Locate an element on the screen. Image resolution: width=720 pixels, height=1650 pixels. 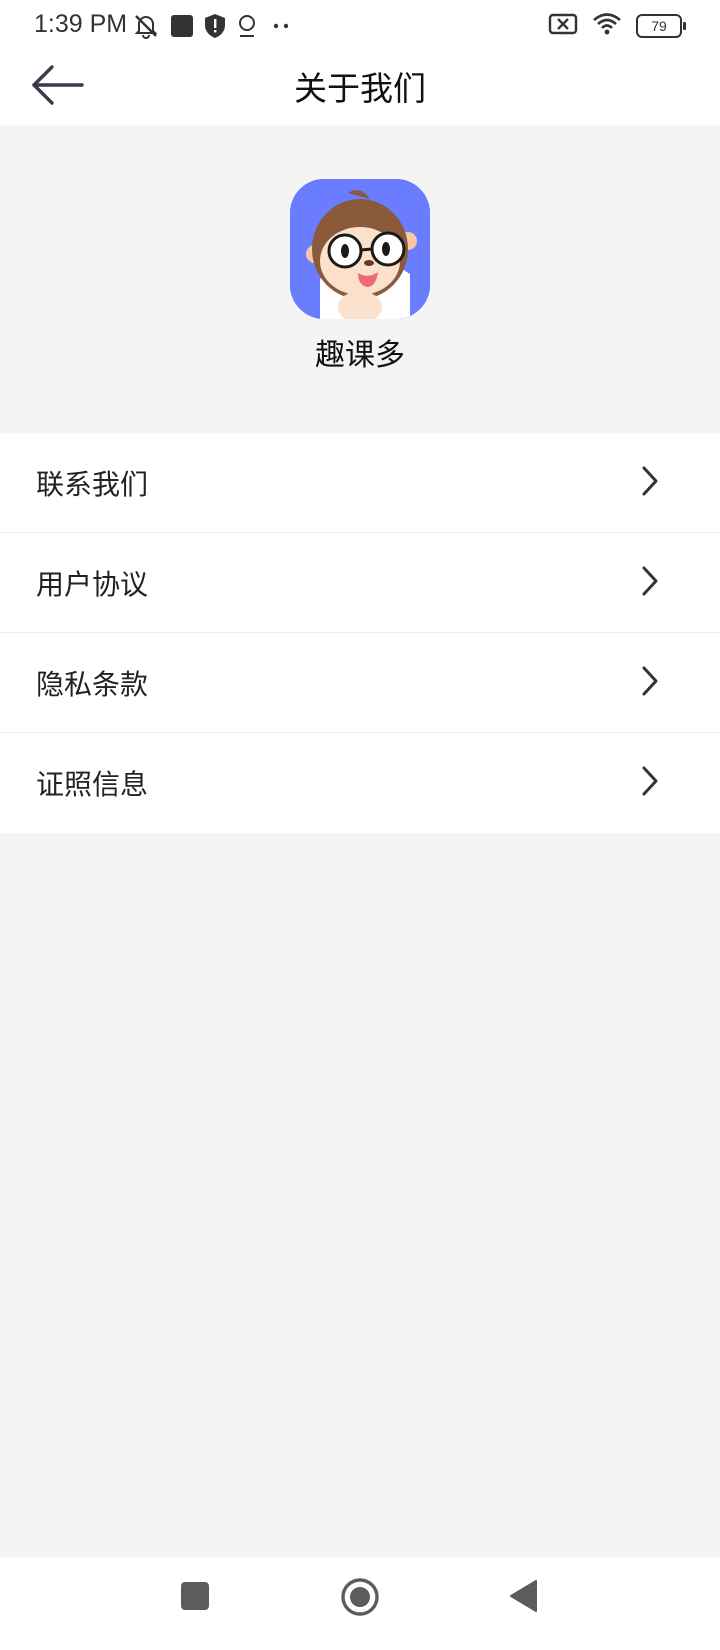
menu-item-user-agreement: 用户协议 is located at coordinates (360, 583).